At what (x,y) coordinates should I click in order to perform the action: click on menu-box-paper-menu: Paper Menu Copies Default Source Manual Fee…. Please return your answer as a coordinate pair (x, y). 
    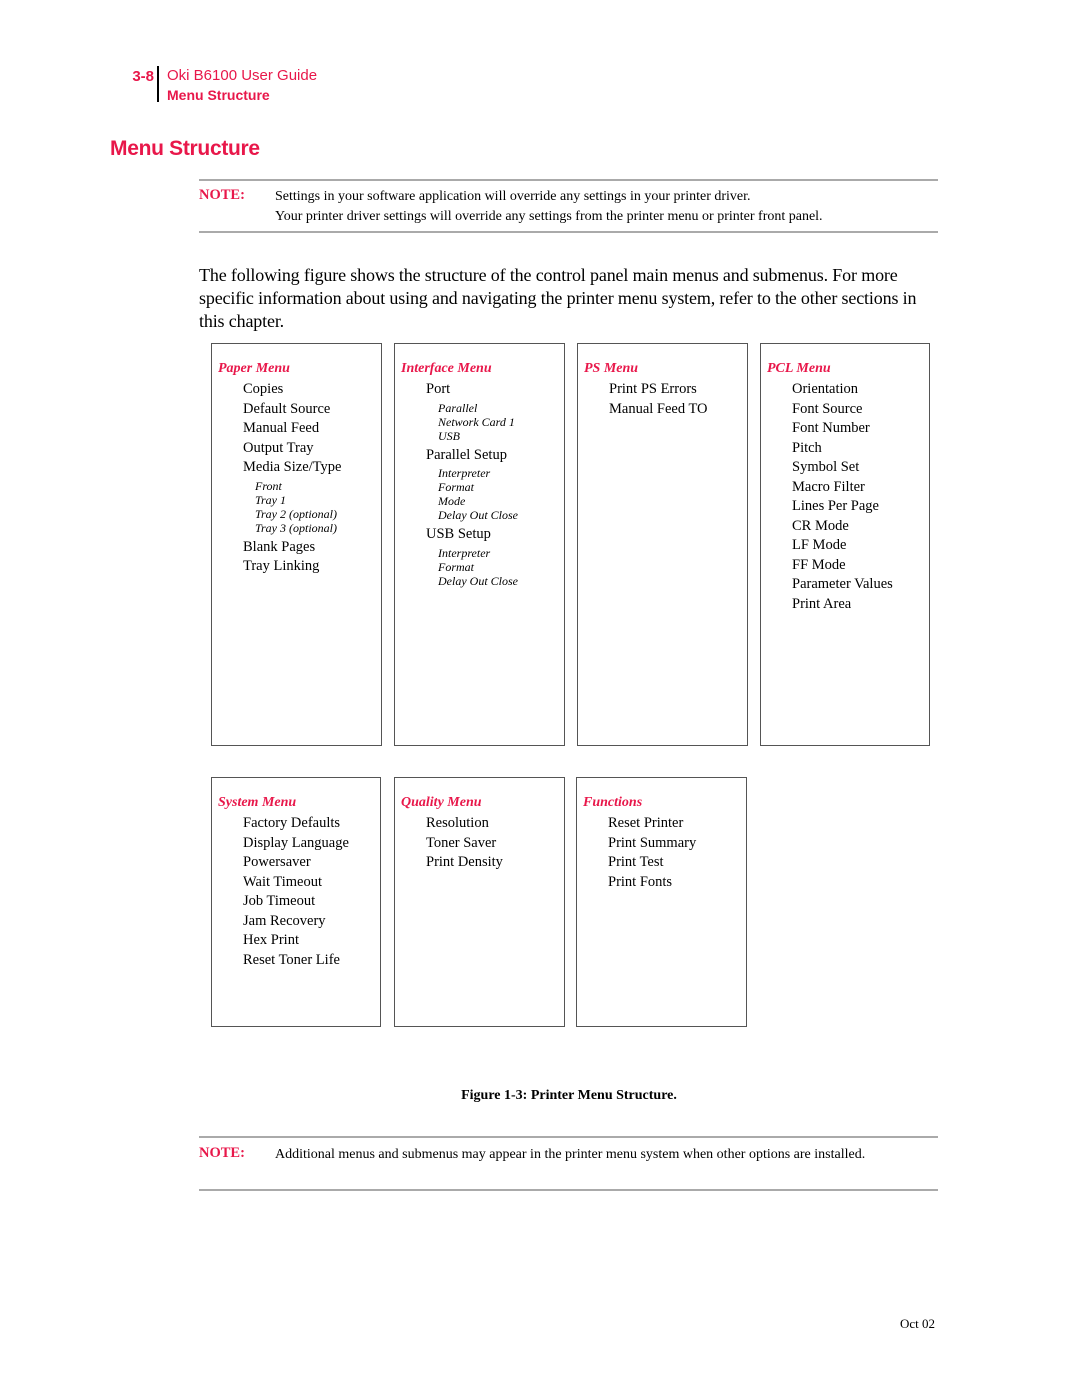
    Looking at the image, I should click on (296, 544).